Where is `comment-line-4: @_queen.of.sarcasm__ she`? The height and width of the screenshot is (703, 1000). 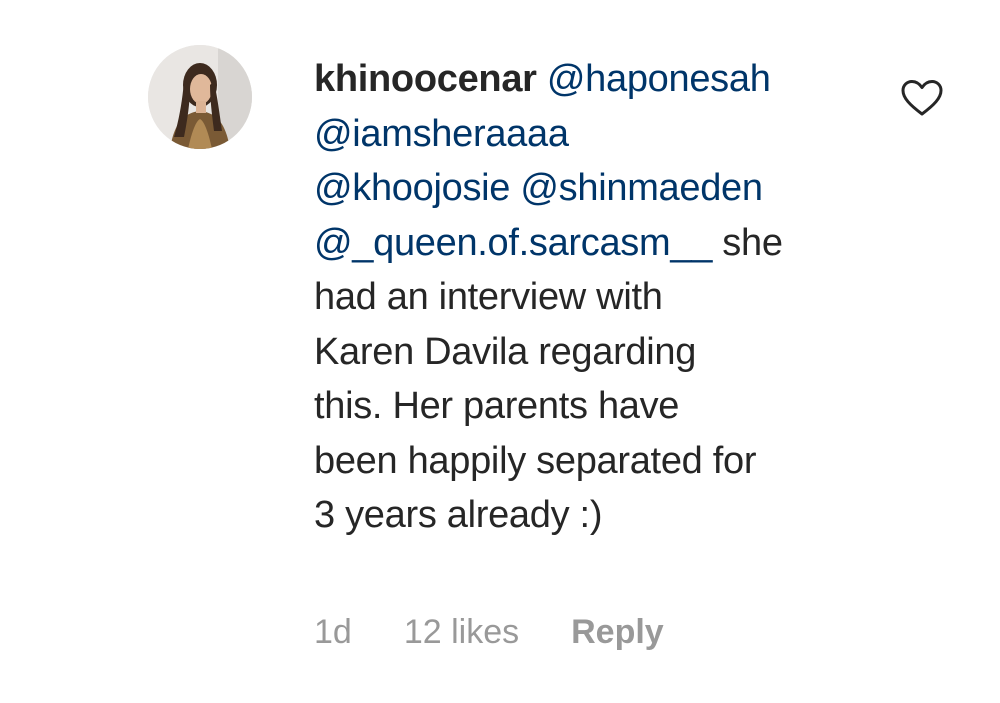
comment-line-4: @_queen.of.sarcasm__ she is located at coordinates (594, 243).